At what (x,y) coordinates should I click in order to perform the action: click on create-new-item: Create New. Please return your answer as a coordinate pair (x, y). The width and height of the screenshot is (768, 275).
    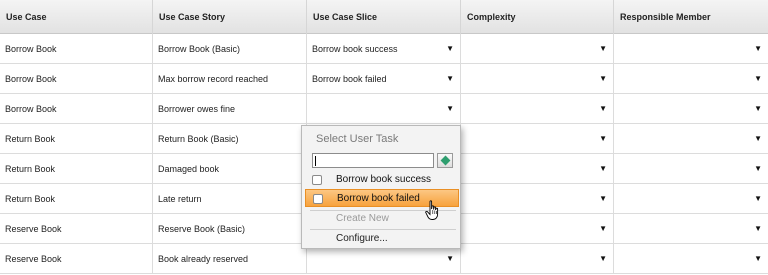
    Looking at the image, I should click on (362, 219).